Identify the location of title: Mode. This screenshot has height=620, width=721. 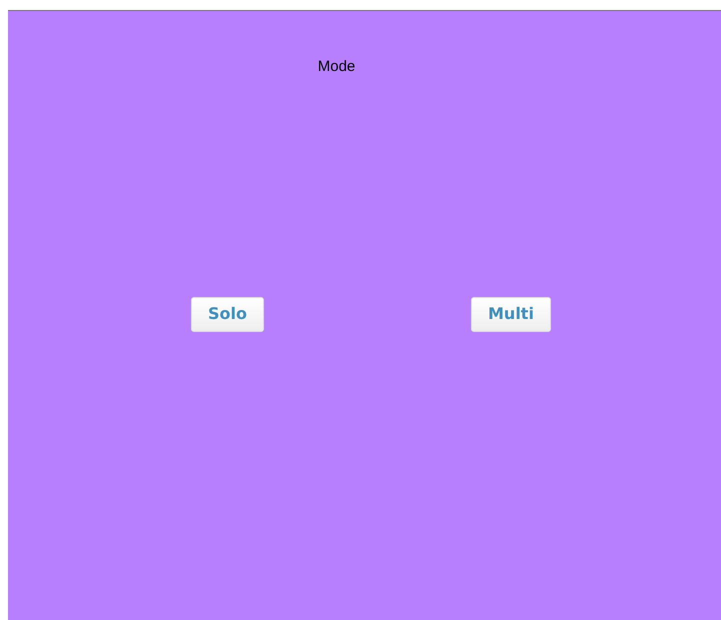
(337, 67).